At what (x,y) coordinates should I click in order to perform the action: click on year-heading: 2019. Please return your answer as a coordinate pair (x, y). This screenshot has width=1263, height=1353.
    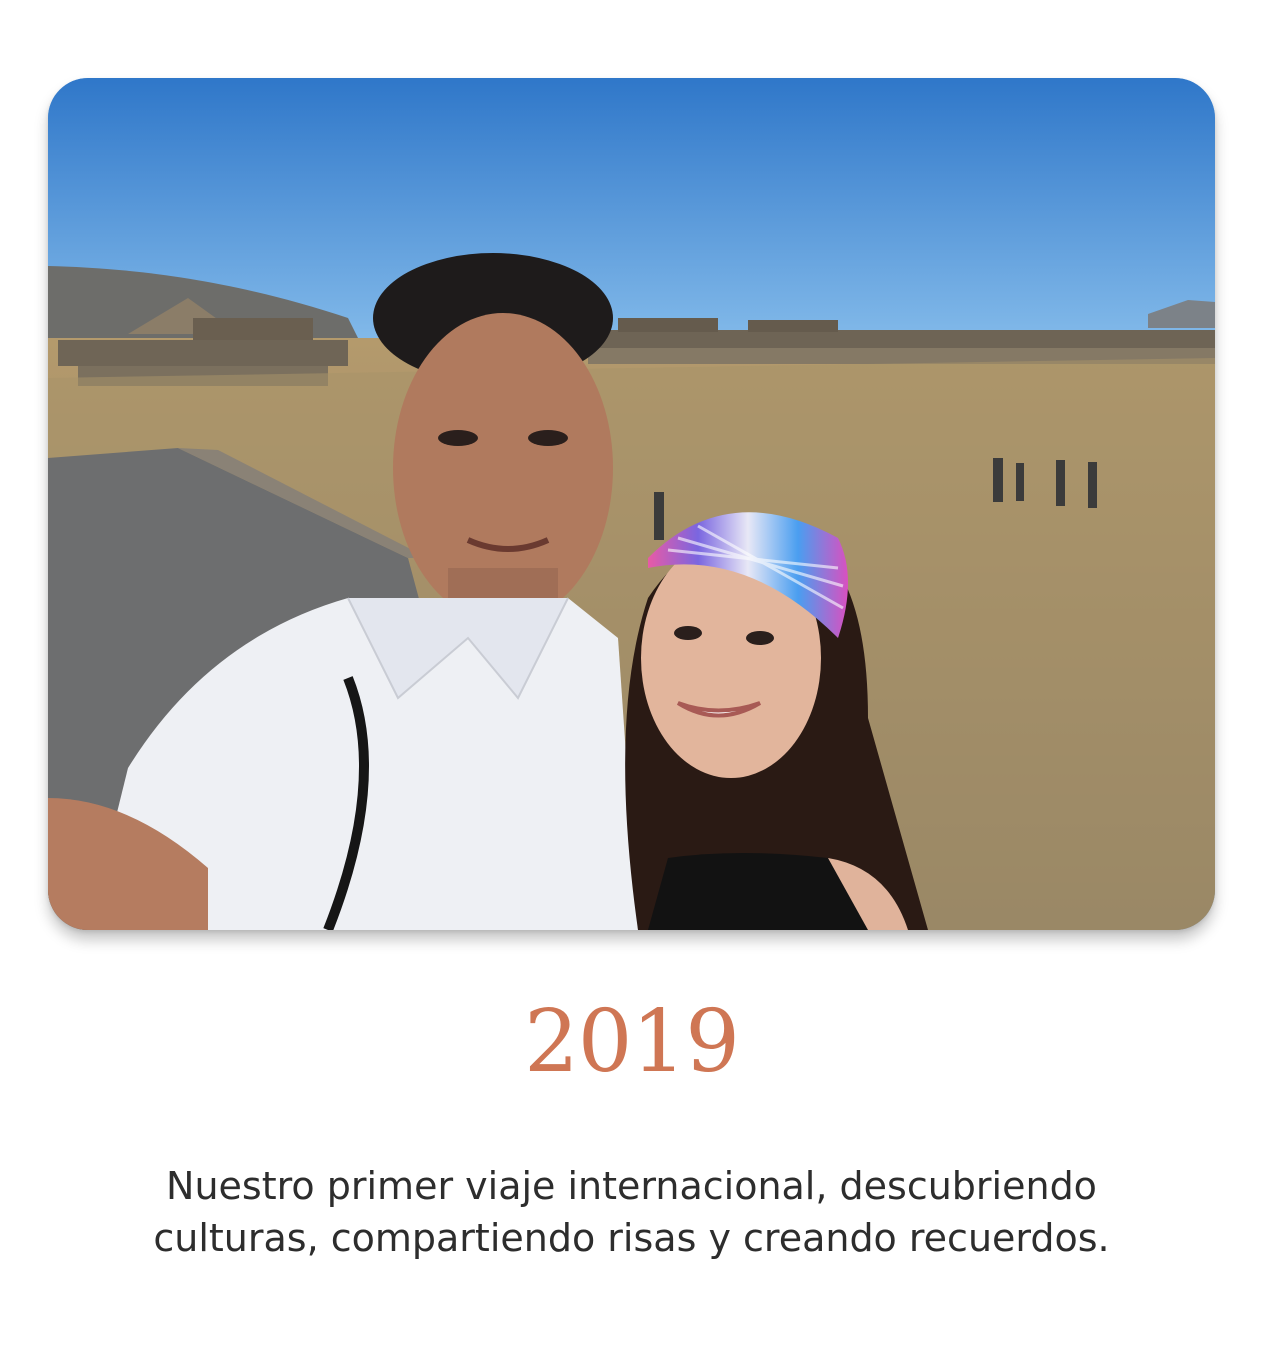
    Looking at the image, I should click on (632, 1042).